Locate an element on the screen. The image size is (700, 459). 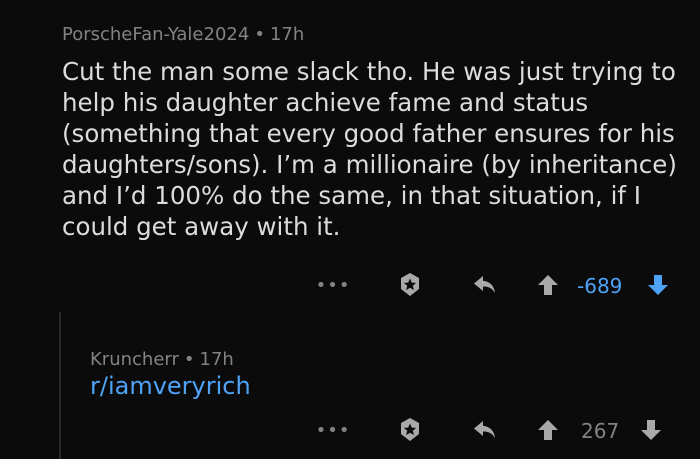
comment-author: Kruncherr is located at coordinates (134, 359).